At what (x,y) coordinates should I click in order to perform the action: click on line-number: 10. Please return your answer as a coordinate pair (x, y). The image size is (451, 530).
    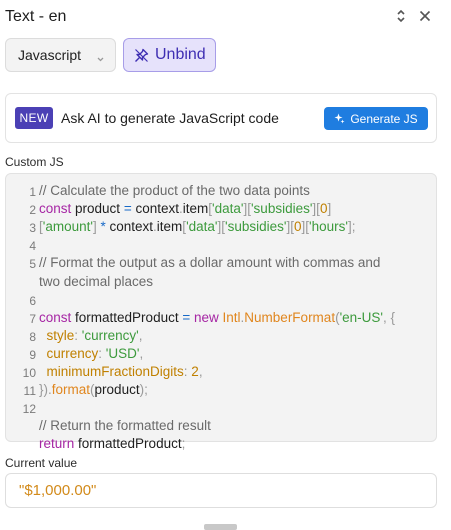
    Looking at the image, I should click on (29, 373).